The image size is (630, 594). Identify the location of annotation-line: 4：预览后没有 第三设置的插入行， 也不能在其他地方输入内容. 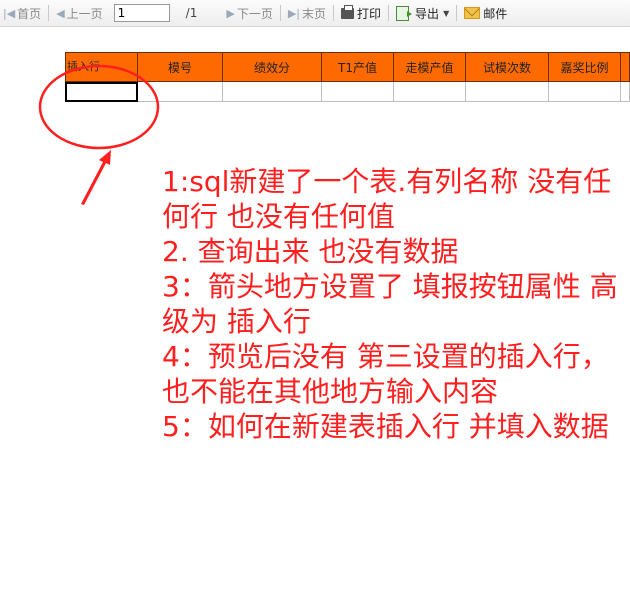
(385, 374).